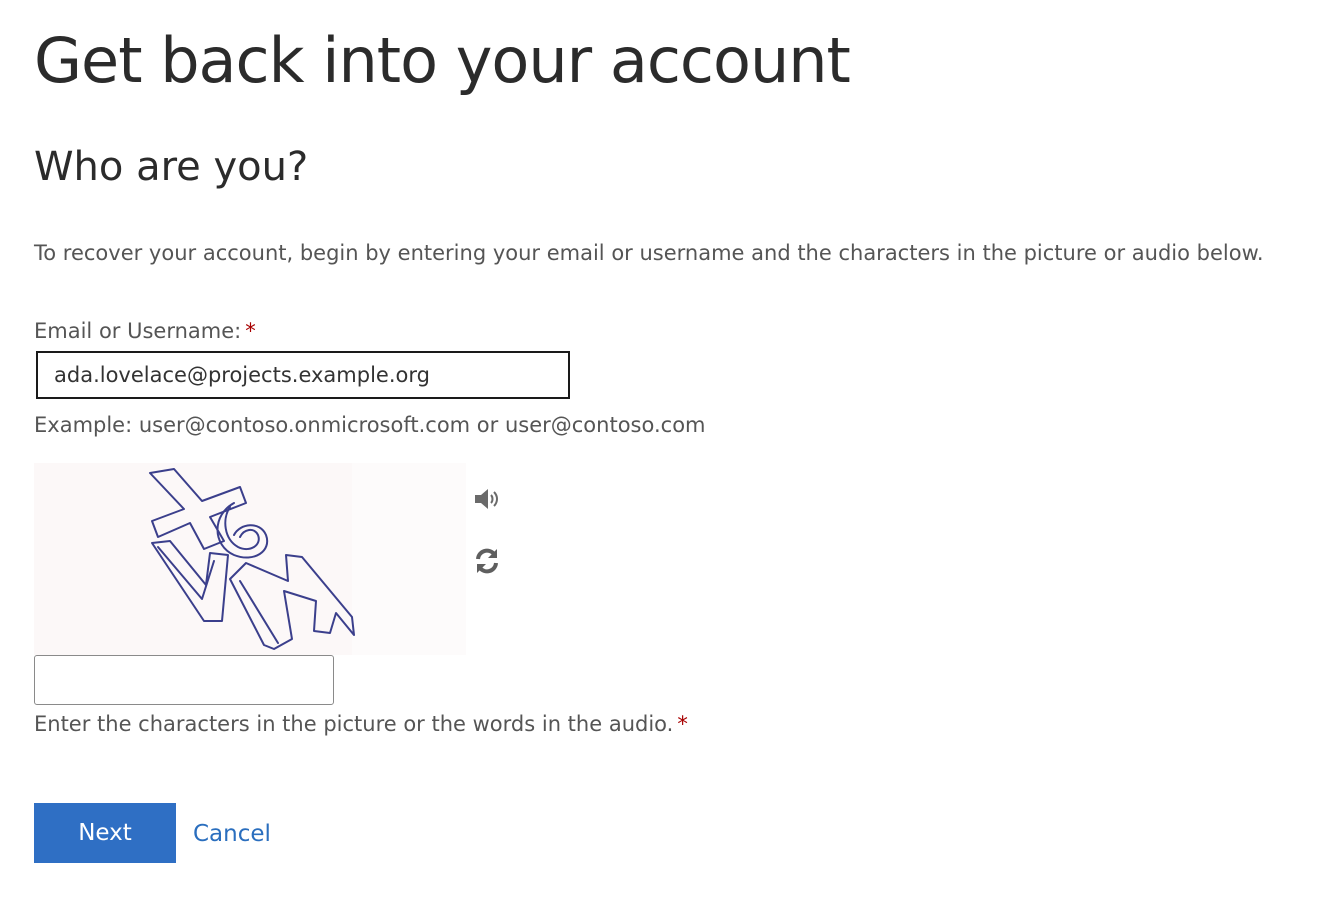 The width and height of the screenshot is (1318, 904). What do you see at coordinates (487, 499) in the screenshot?
I see `speaker-icon` at bounding box center [487, 499].